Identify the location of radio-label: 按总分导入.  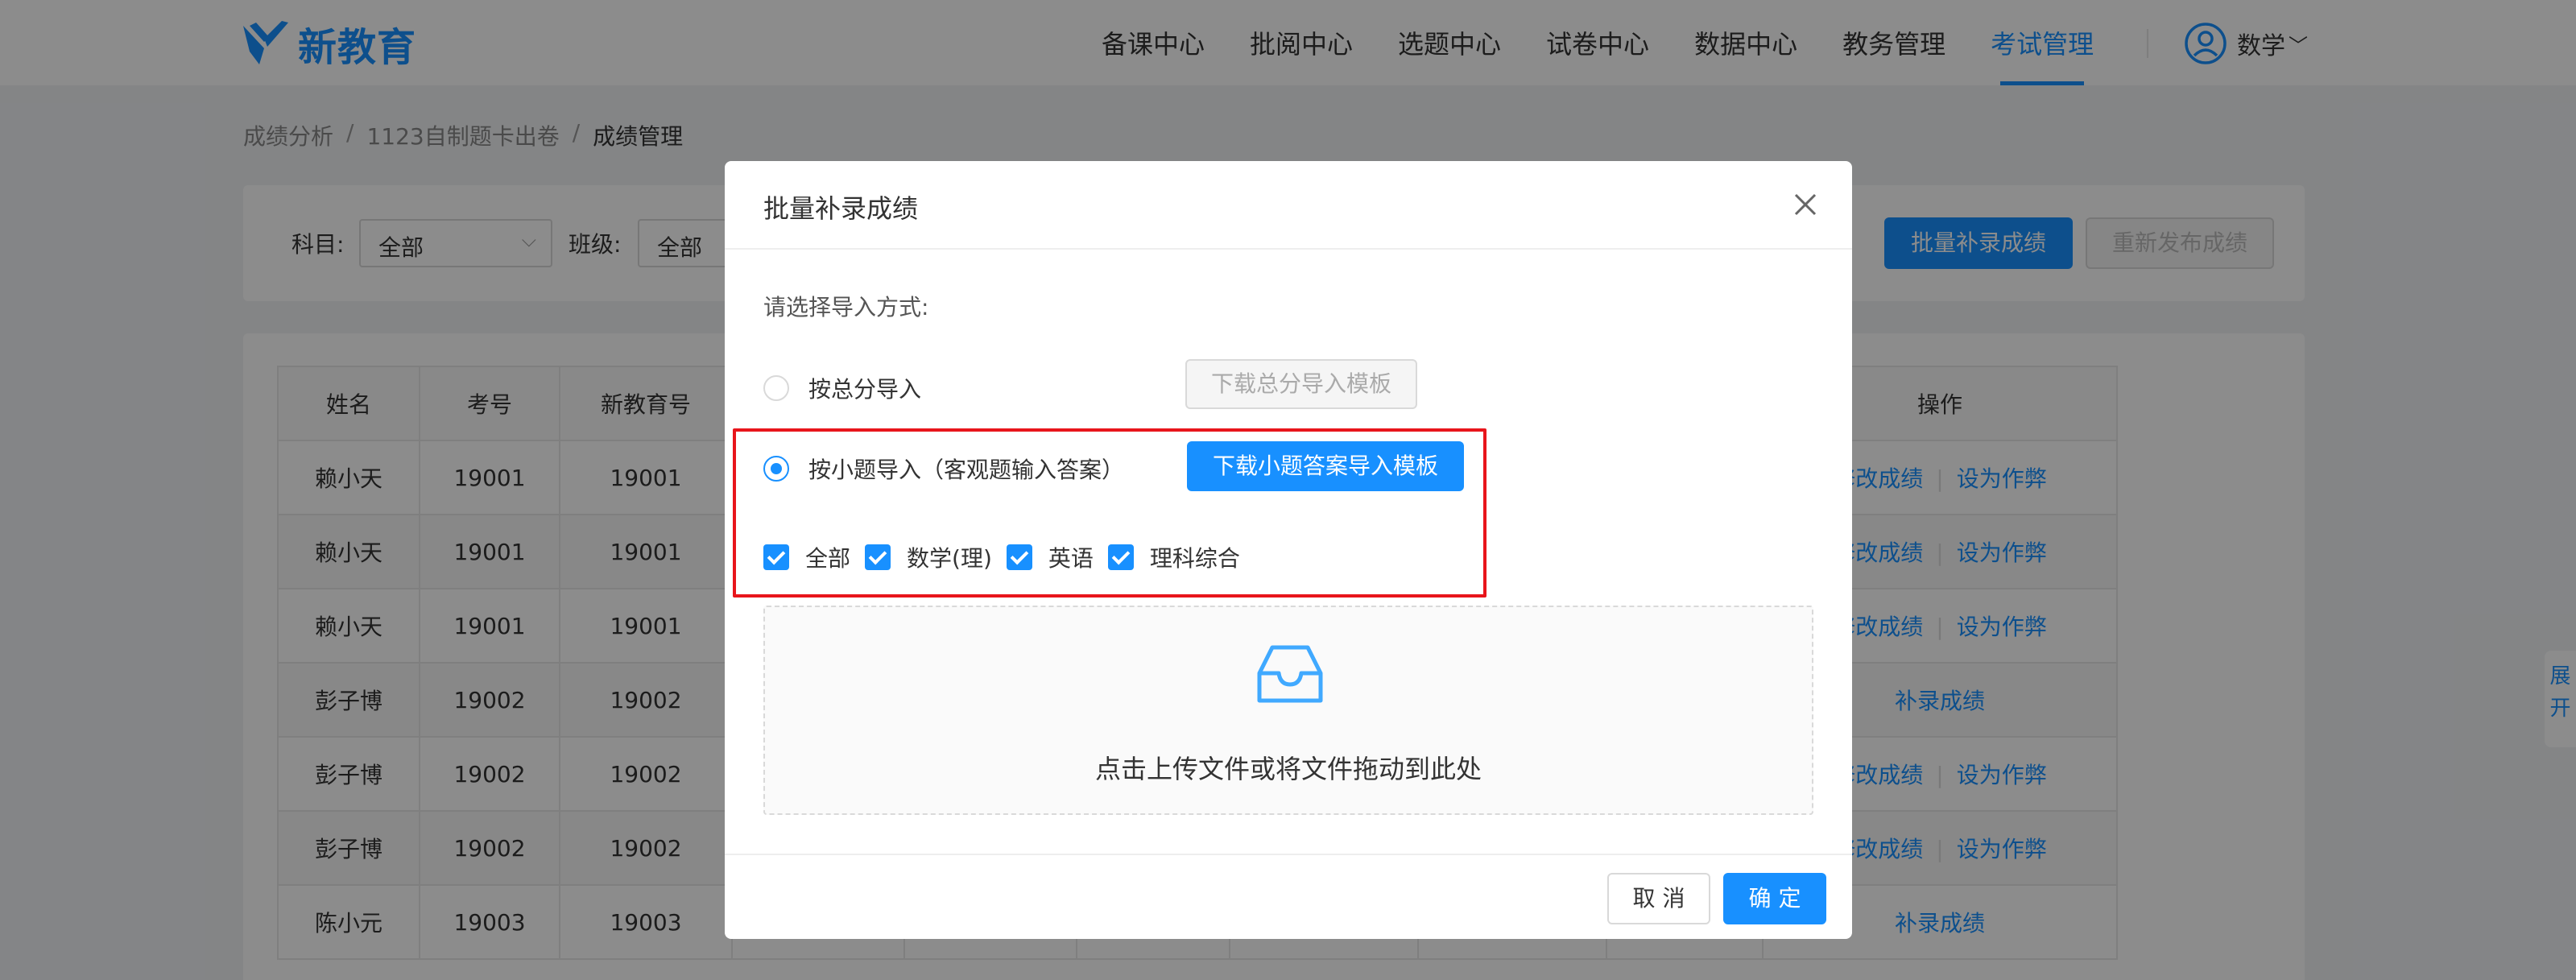
(865, 389).